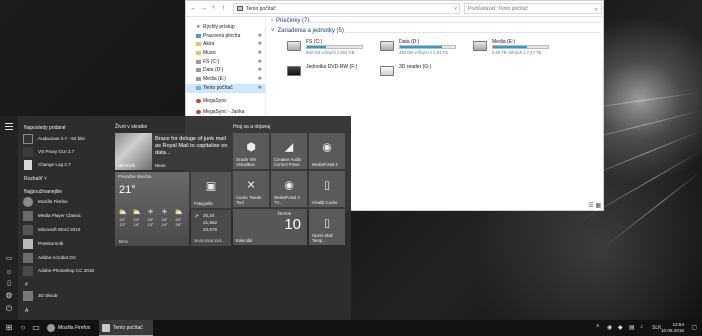 This screenshot has height=336, width=702. What do you see at coordinates (9, 296) in the screenshot?
I see `settings-gear-icon: ⚙` at bounding box center [9, 296].